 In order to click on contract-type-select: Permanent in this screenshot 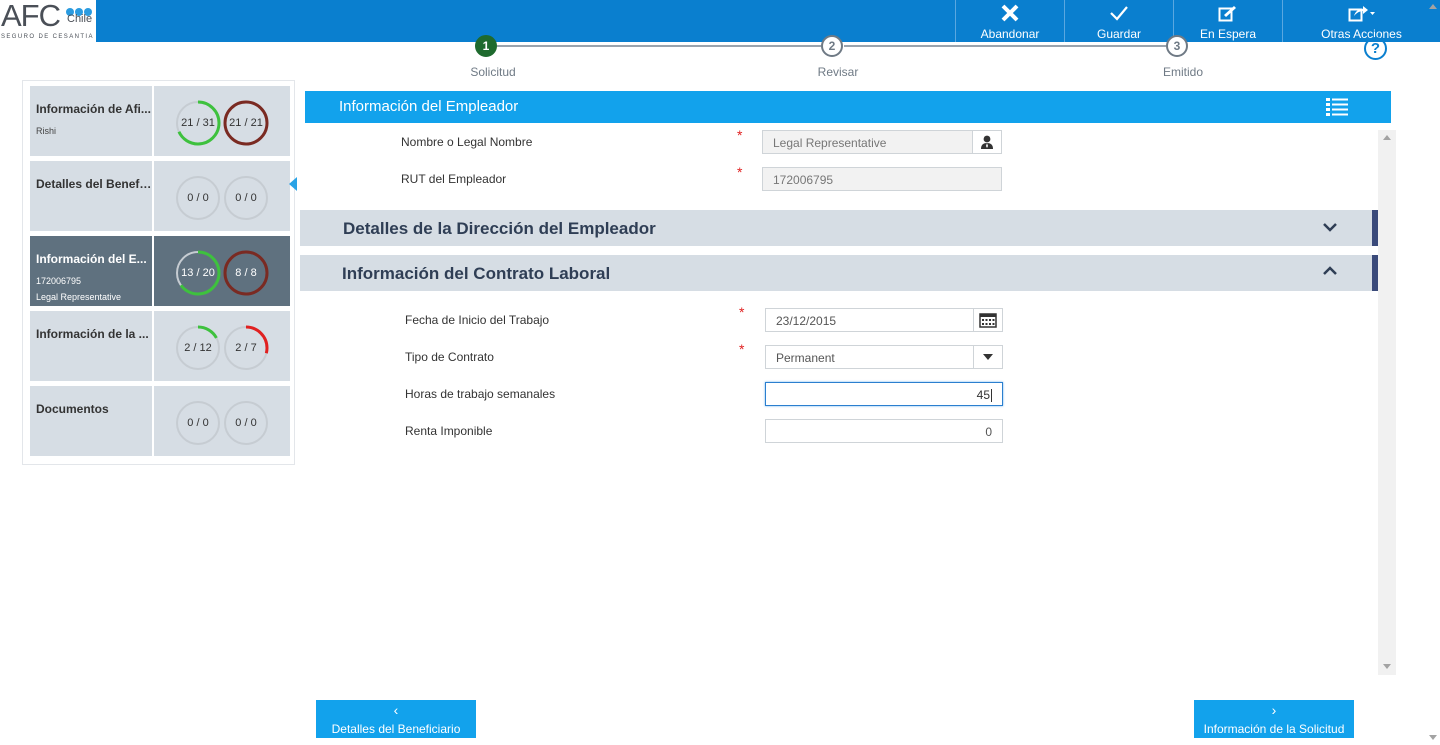, I will do `click(884, 357)`.